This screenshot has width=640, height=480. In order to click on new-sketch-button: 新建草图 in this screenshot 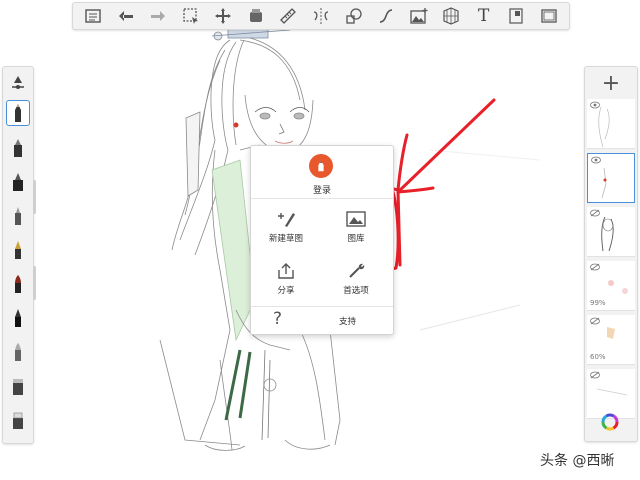, I will do `click(286, 226)`.